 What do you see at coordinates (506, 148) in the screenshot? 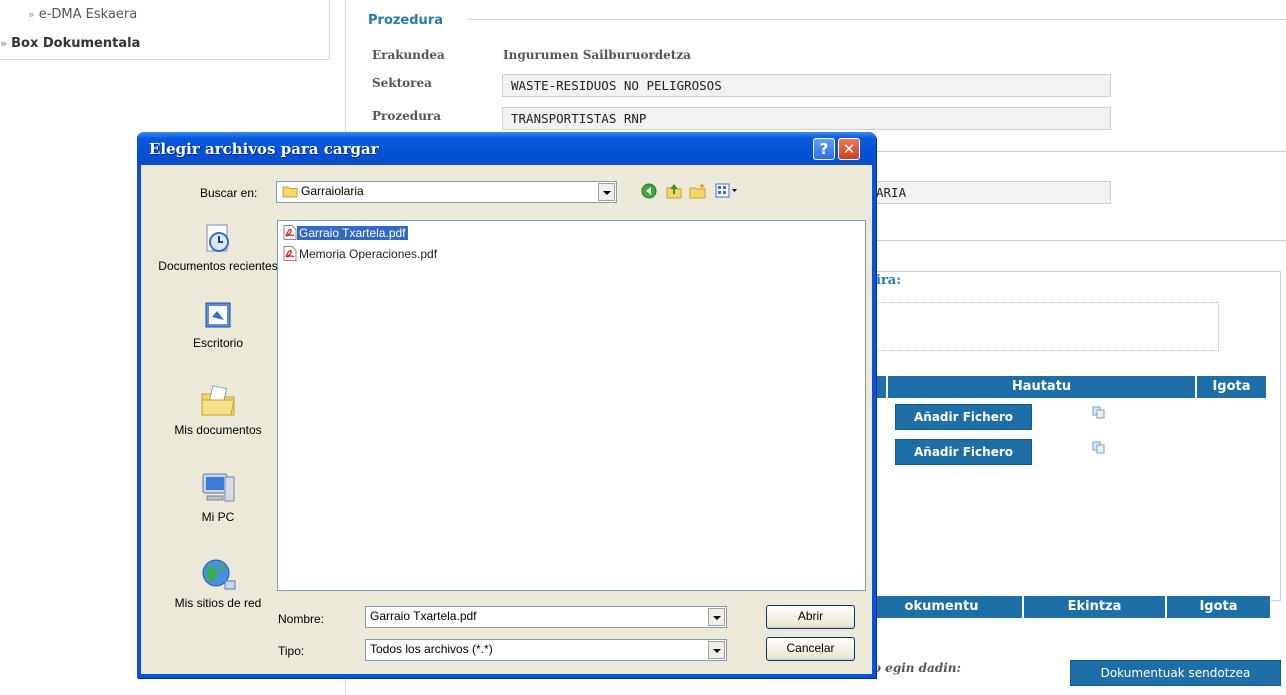
I see `dialog-titlebar: Elegir archivos para cargar ? ✕` at bounding box center [506, 148].